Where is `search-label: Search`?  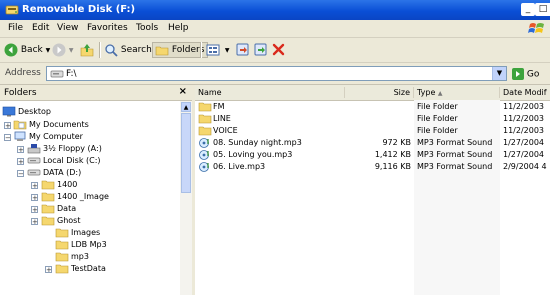
search-label: Search is located at coordinates (136, 50).